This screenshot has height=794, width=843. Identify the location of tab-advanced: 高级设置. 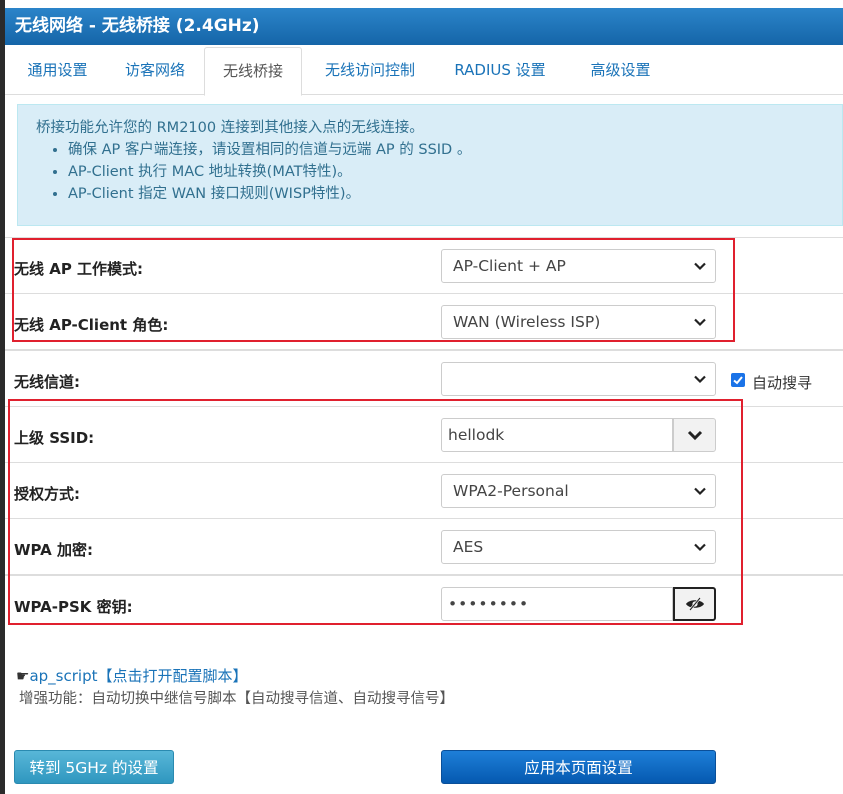
(620, 71).